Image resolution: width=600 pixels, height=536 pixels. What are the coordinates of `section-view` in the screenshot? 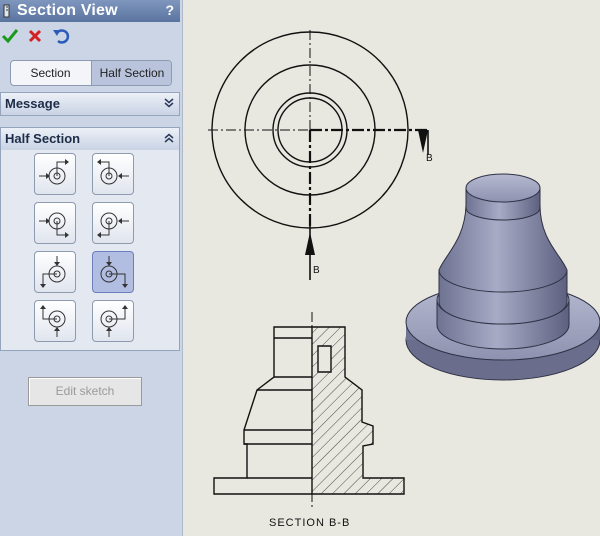 It's located at (309, 411).